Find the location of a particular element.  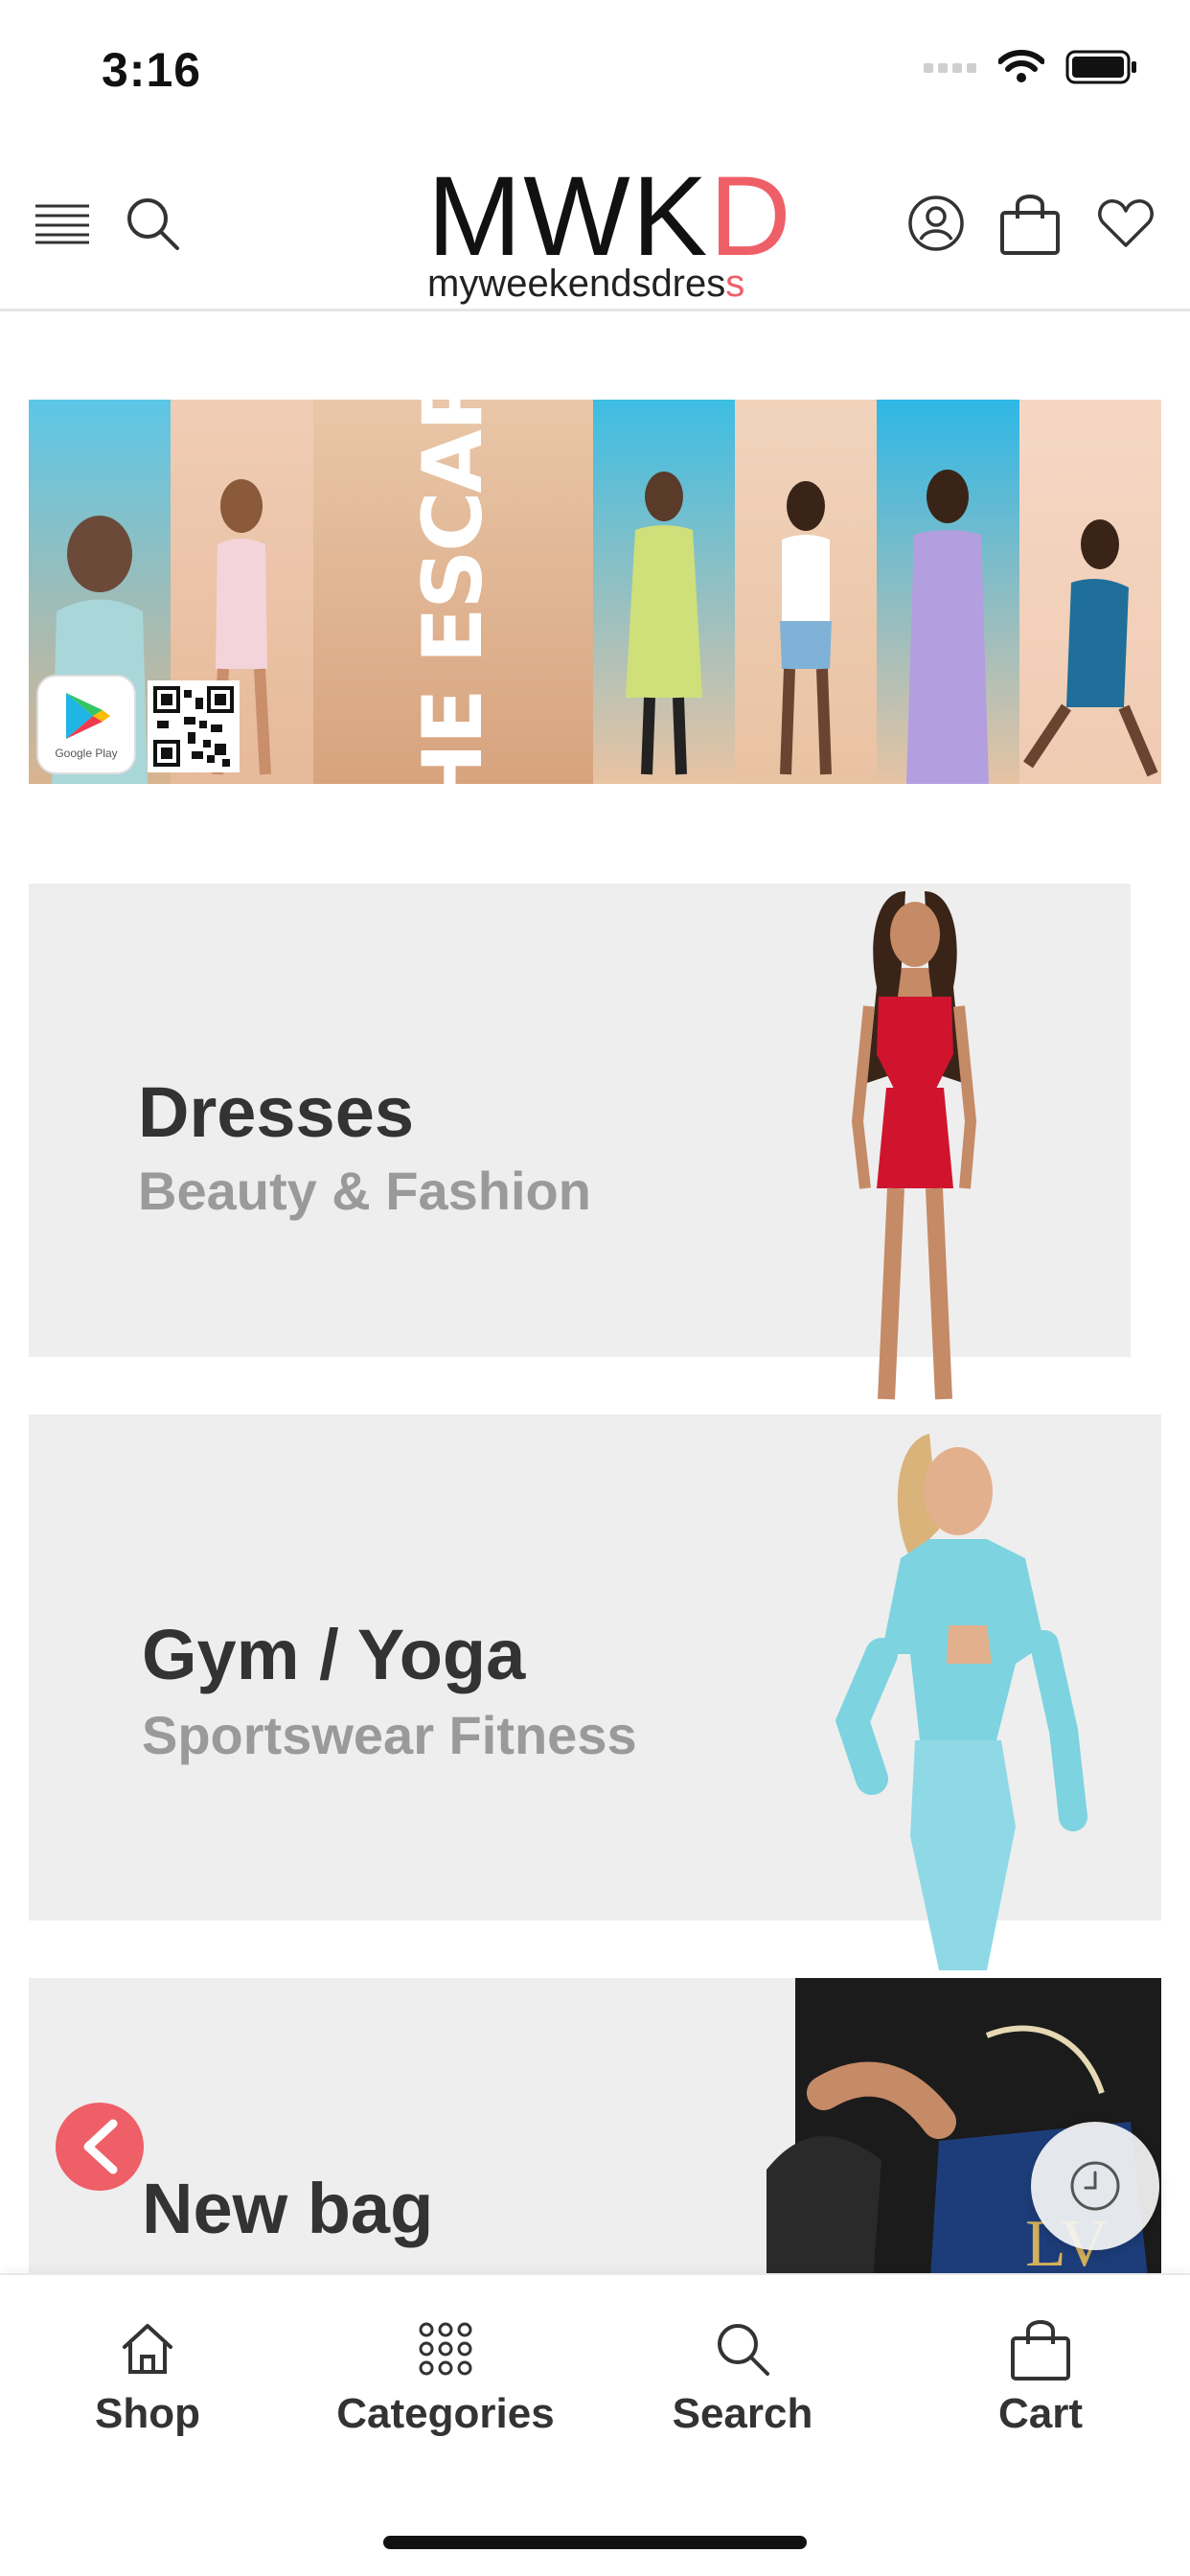

nav-item-search: Search is located at coordinates (743, 2376).